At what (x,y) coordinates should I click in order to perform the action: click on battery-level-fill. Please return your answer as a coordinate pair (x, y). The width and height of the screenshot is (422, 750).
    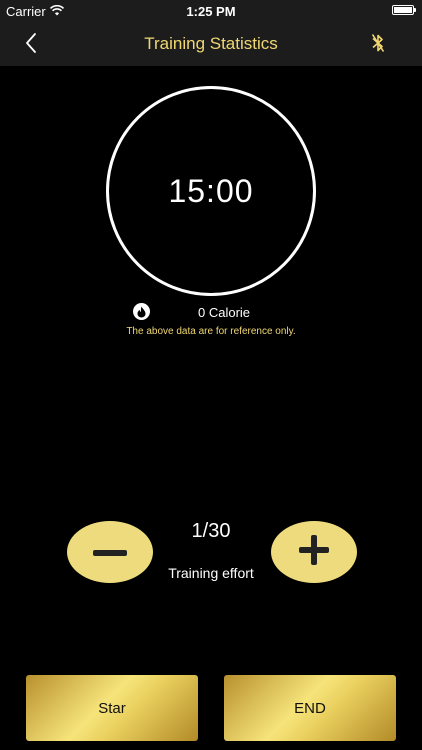
    Looking at the image, I should click on (403, 10).